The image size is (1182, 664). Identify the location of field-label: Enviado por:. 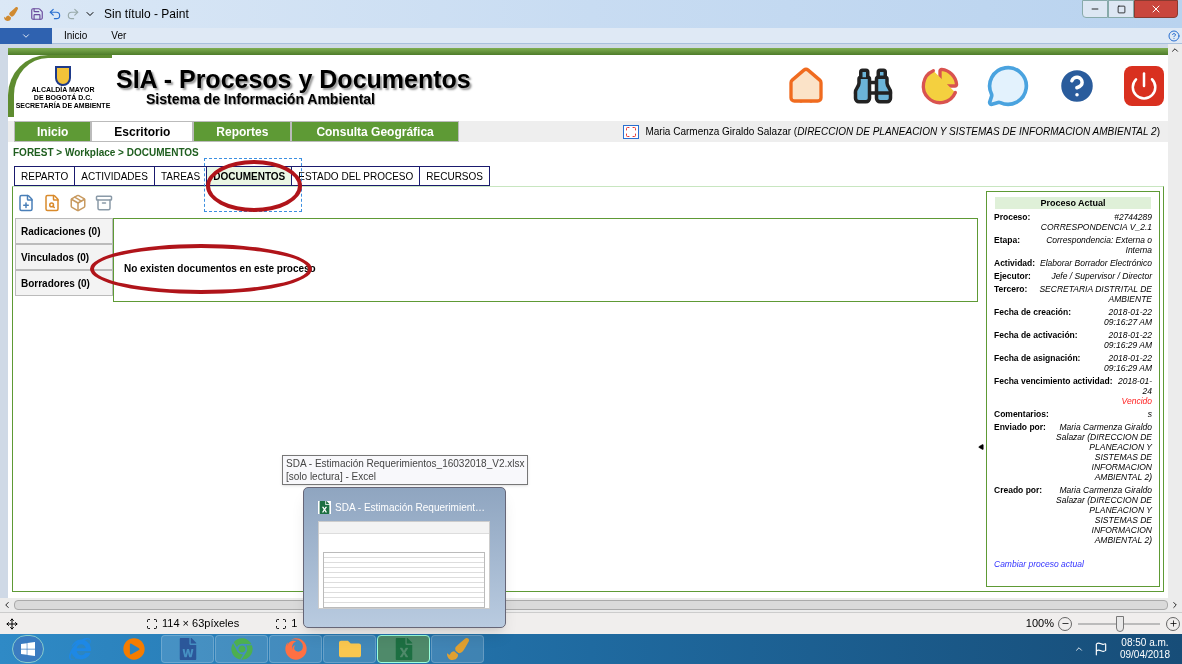
(1020, 428).